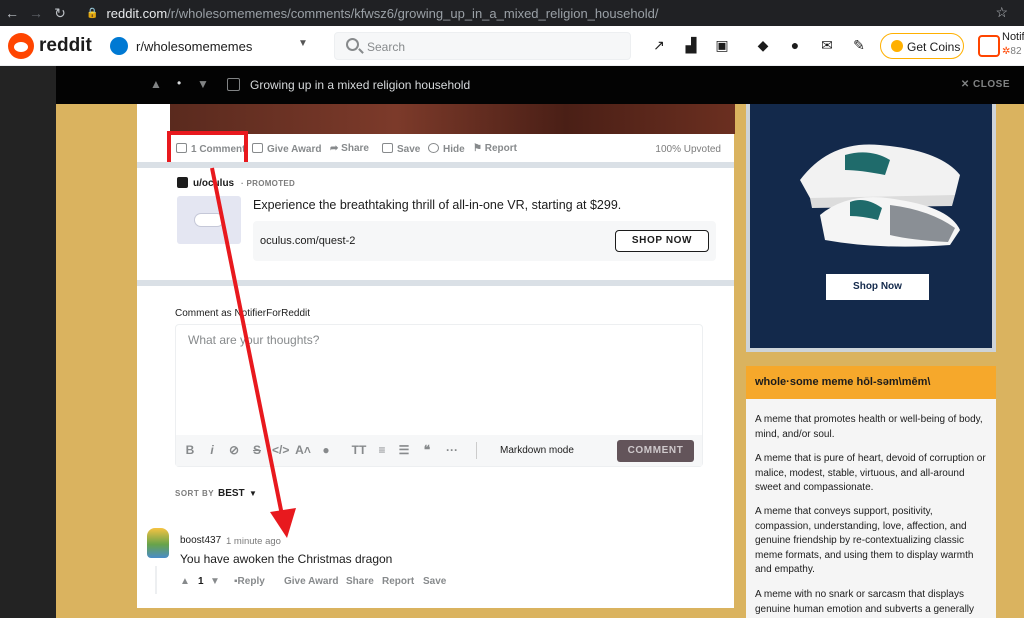 The height and width of the screenshot is (618, 1024). What do you see at coordinates (21, 46) in the screenshot?
I see `reddit-logo-icon` at bounding box center [21, 46].